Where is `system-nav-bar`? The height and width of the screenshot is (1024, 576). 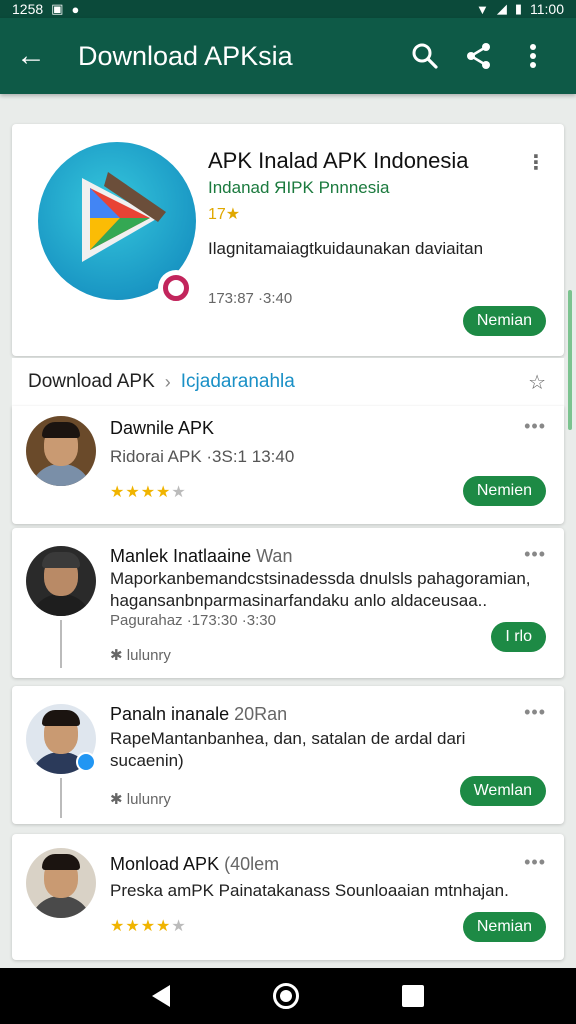
system-nav-bar is located at coordinates (288, 996).